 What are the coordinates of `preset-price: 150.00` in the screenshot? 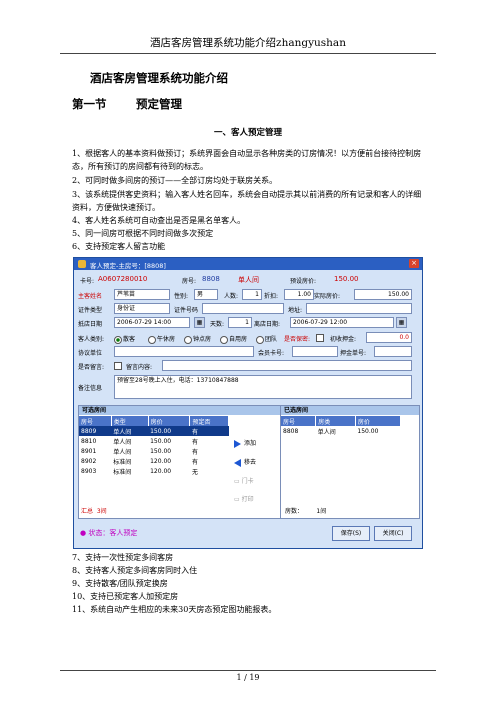 It's located at (346, 279).